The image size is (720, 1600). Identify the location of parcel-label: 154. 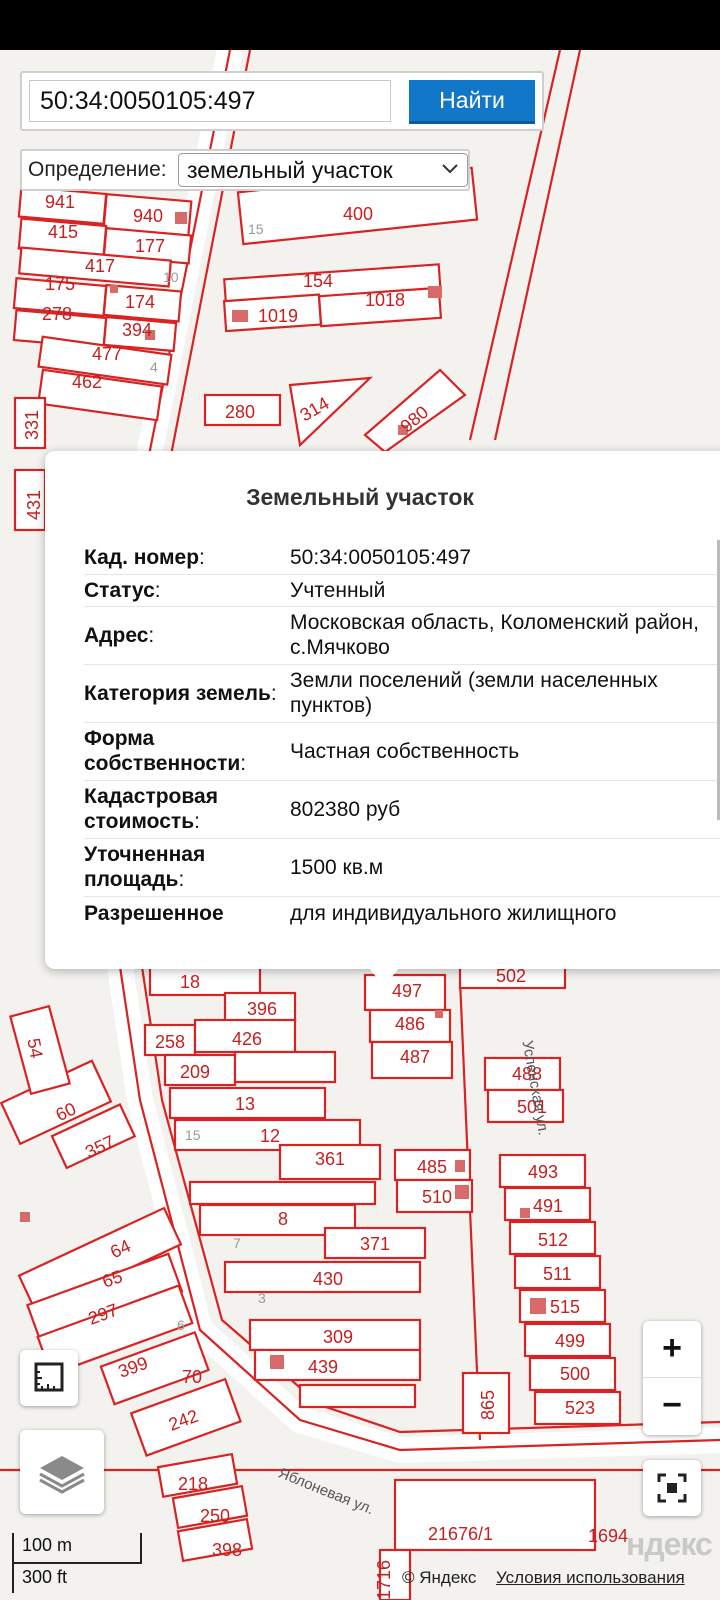
(318, 281).